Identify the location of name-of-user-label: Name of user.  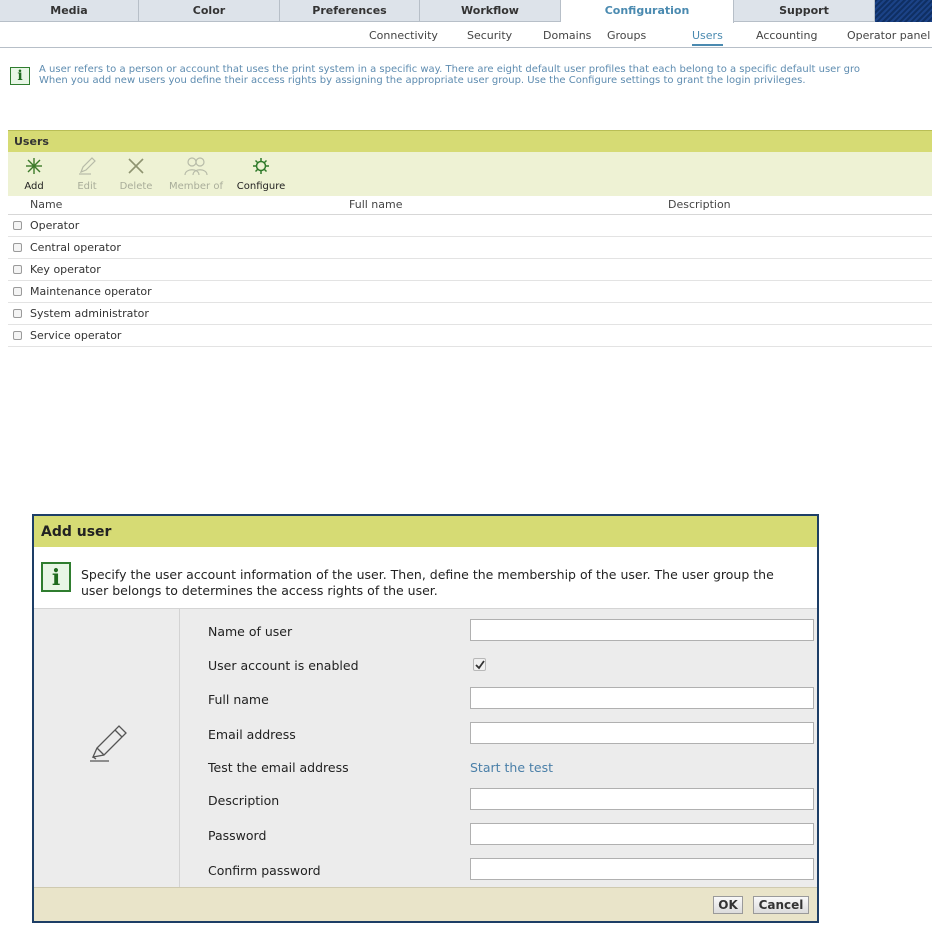
(250, 631).